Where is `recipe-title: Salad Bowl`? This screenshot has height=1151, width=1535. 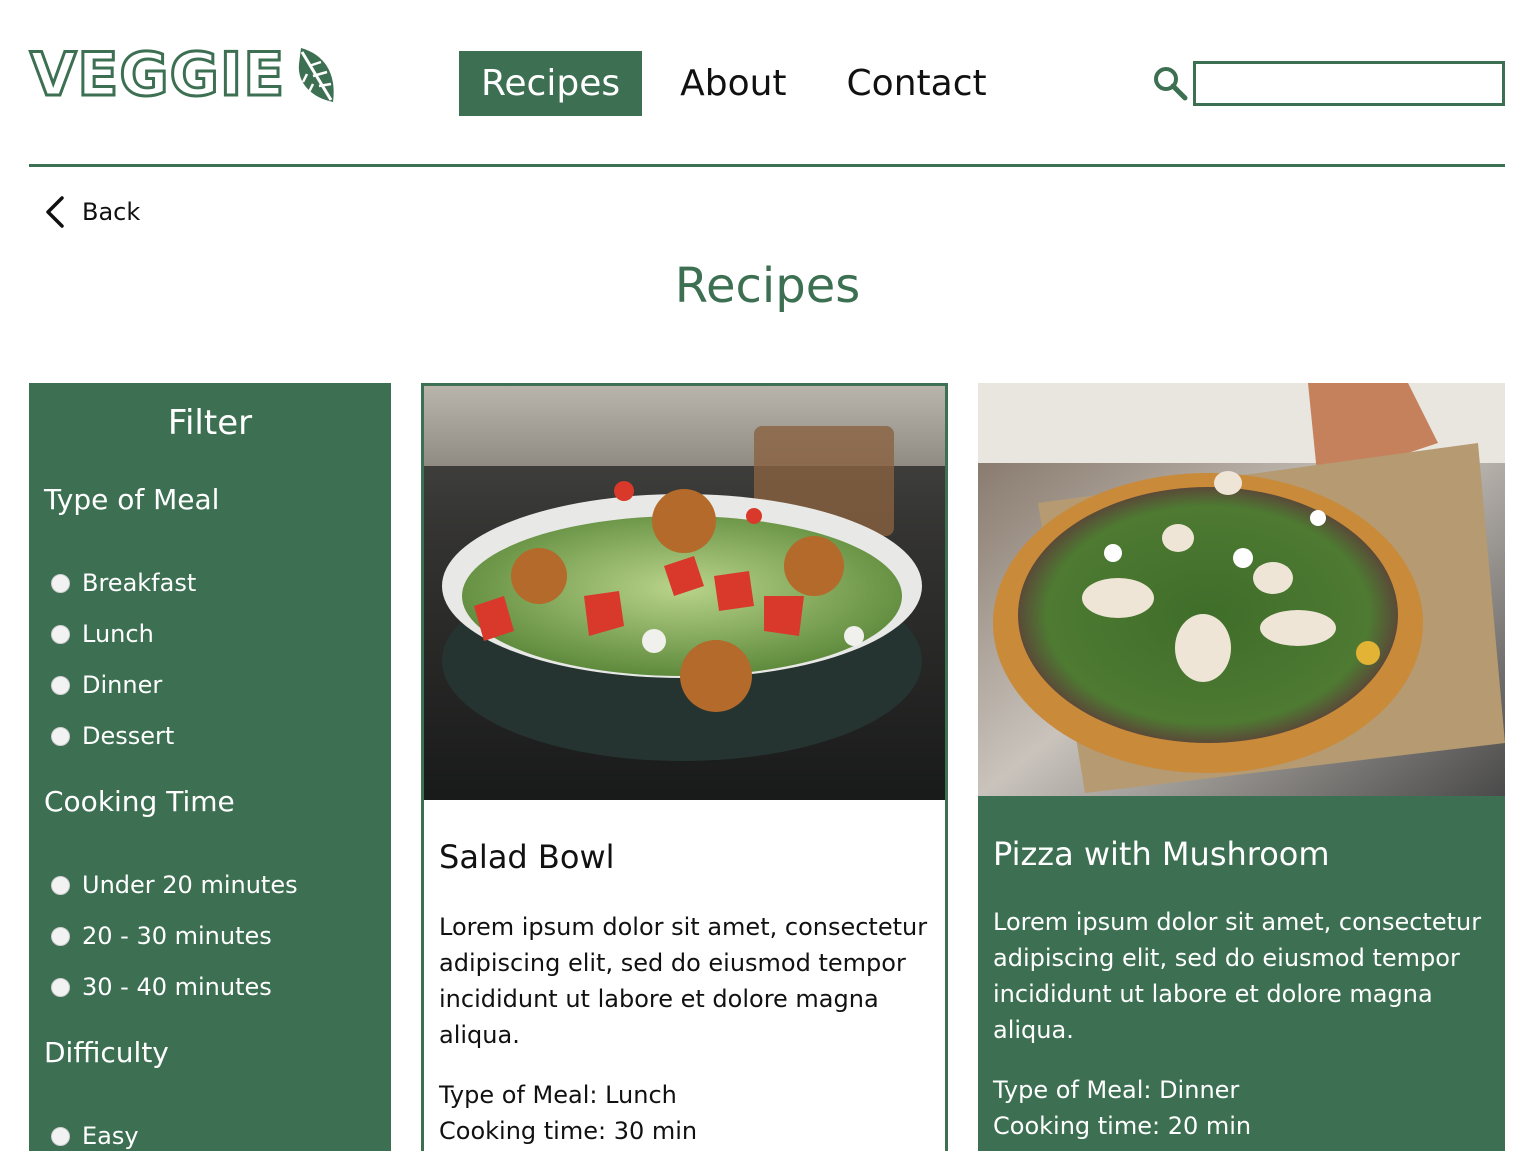
recipe-title: Salad Bowl is located at coordinates (527, 857).